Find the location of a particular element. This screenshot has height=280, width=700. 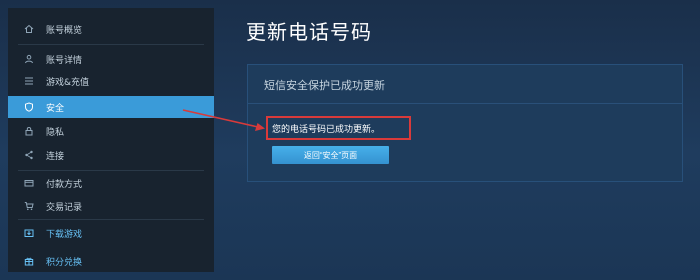

sidebar-item-points-exchange: 积分兑换 is located at coordinates (111, 261).